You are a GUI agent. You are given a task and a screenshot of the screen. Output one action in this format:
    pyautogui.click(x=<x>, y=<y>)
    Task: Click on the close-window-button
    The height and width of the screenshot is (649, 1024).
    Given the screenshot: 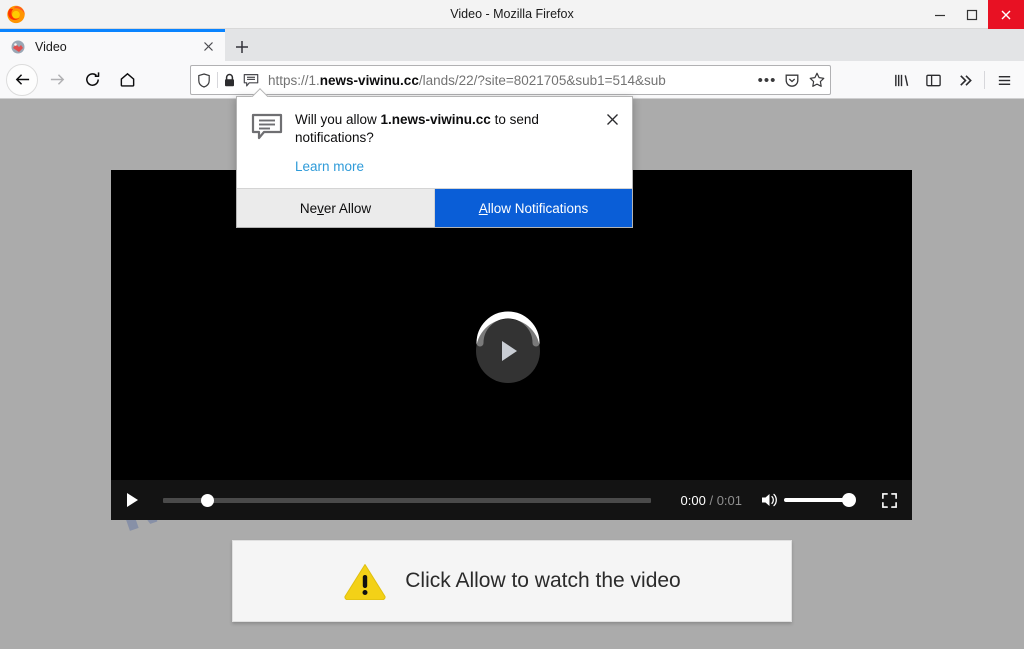 What is the action you would take?
    pyautogui.click(x=1006, y=14)
    